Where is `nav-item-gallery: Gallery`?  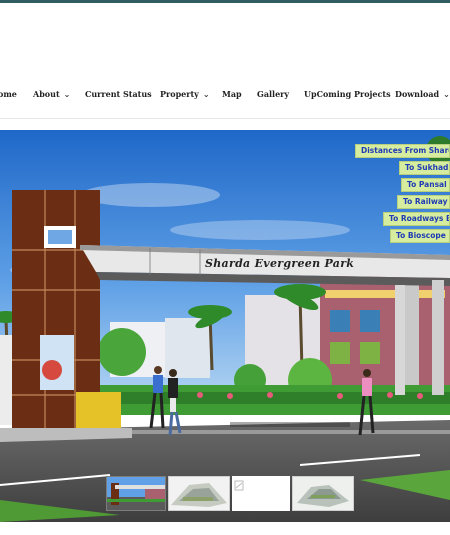 nav-item-gallery: Gallery is located at coordinates (273, 94).